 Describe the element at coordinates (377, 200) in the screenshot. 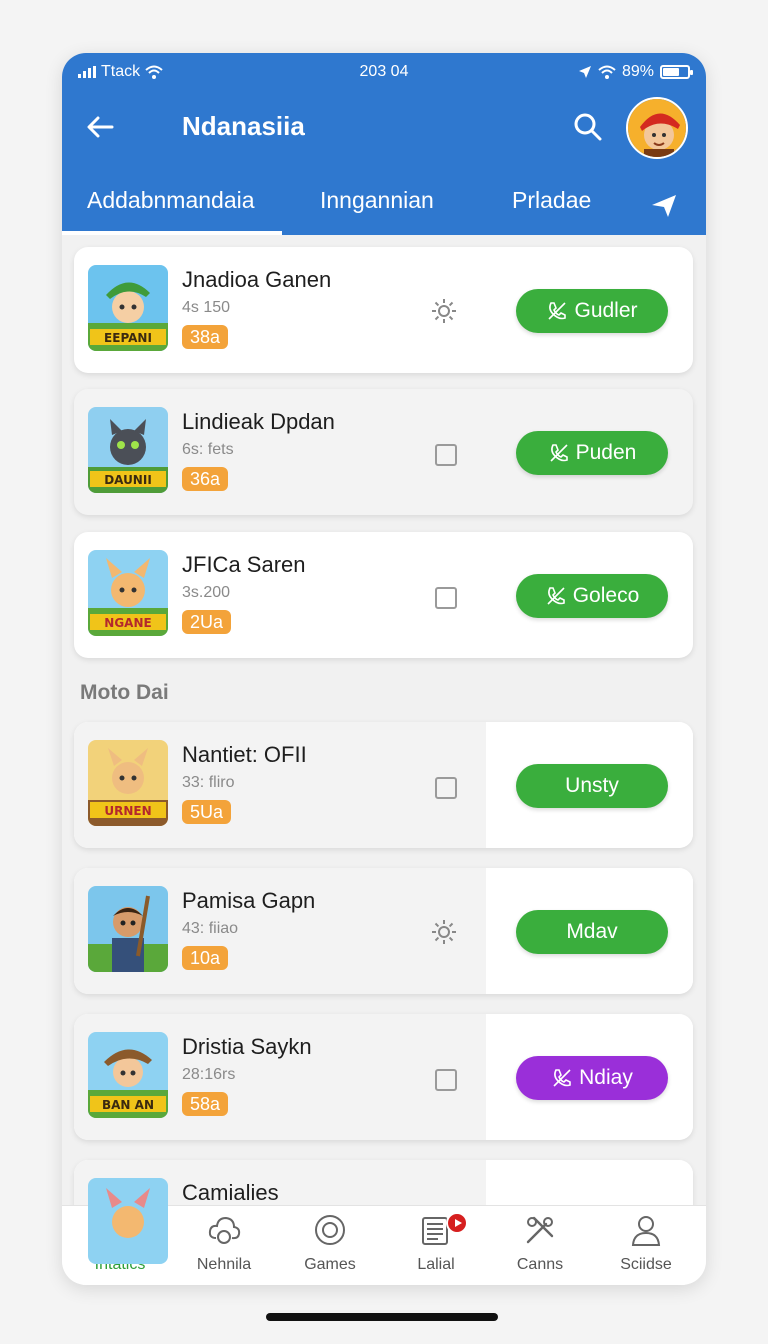

I see `tab-2: Inngannian` at that location.